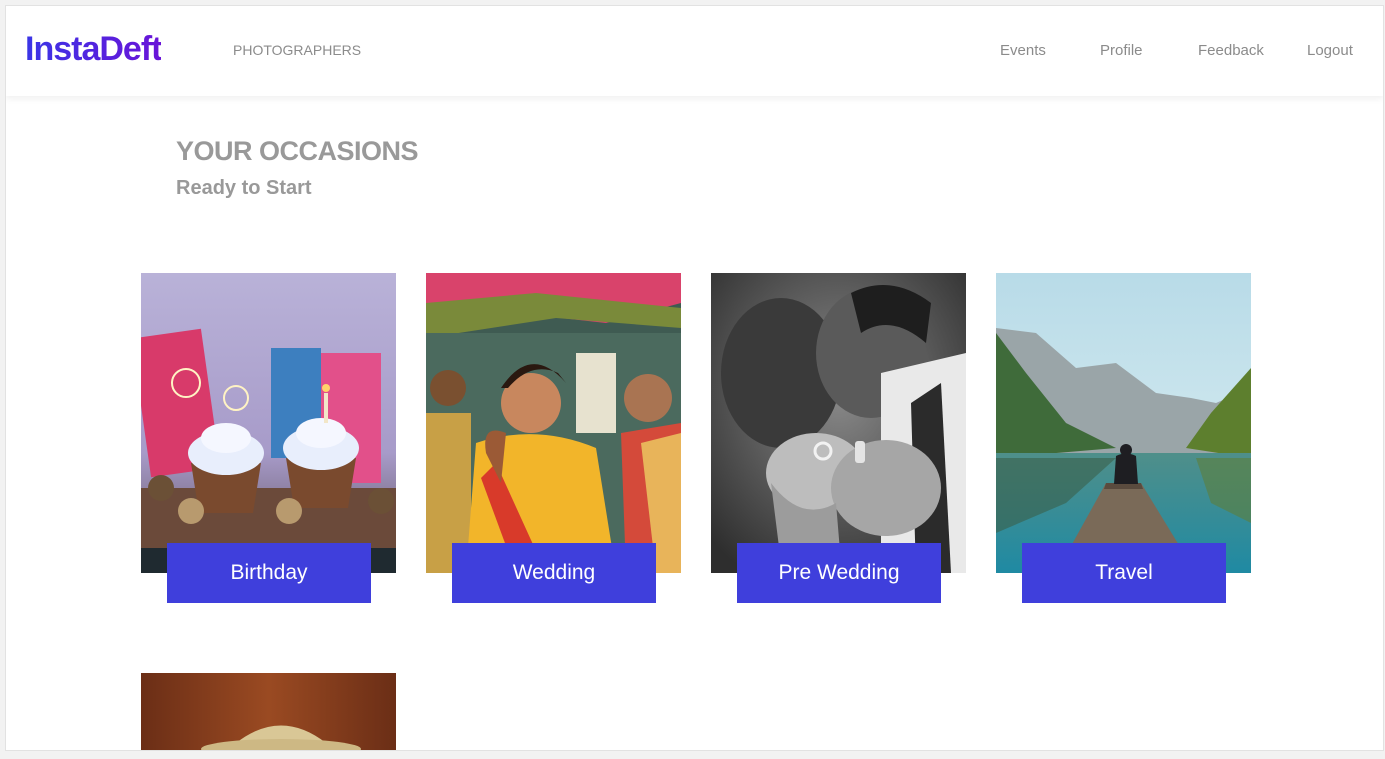 The height and width of the screenshot is (759, 1385). I want to click on birthday-button: Birthday, so click(269, 573).